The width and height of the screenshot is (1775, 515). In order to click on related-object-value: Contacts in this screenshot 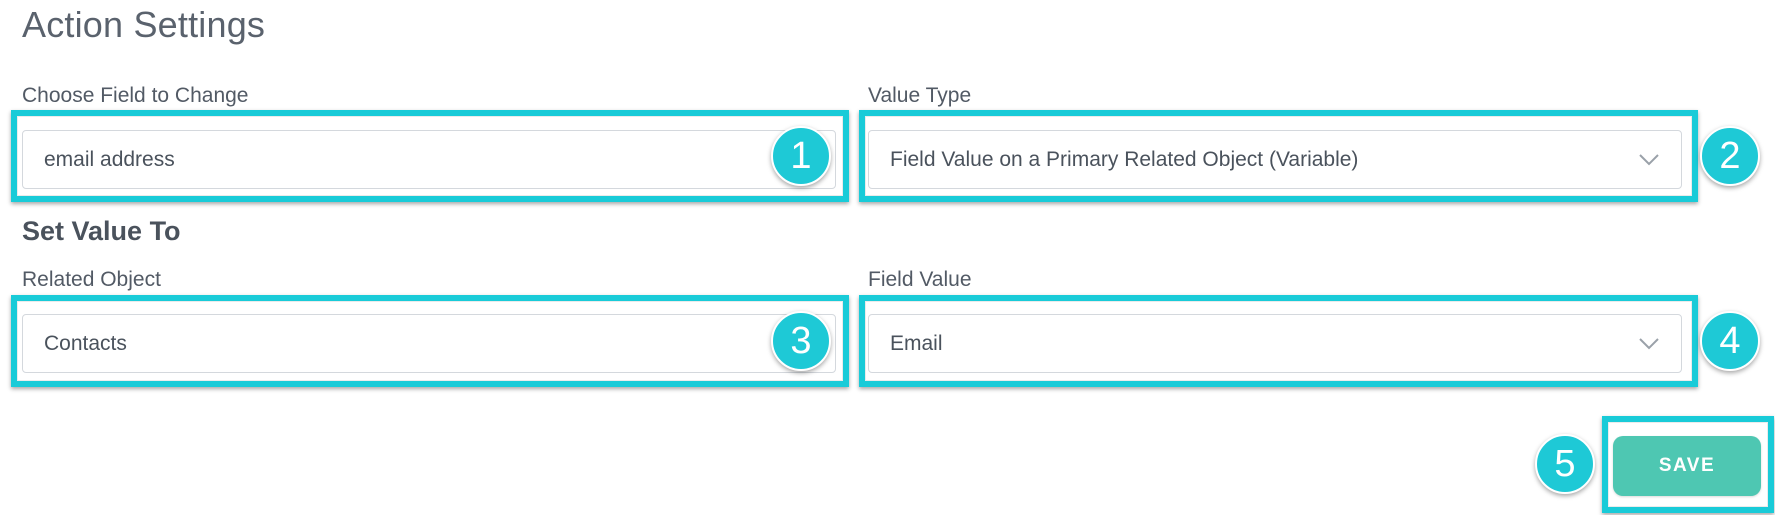, I will do `click(85, 343)`.